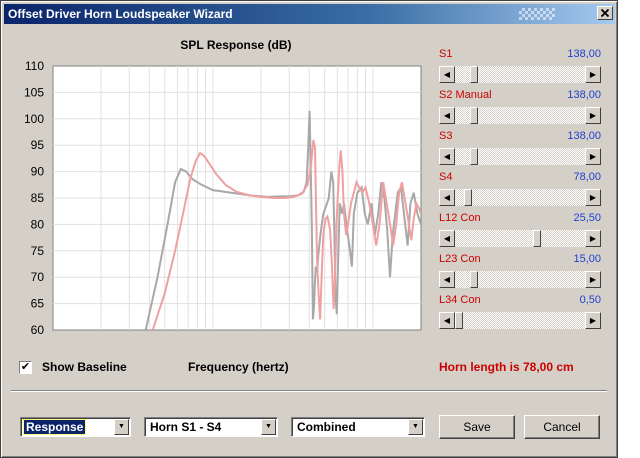 Image resolution: width=640 pixels, height=458 pixels. What do you see at coordinates (38, 330) in the screenshot?
I see `y-tick-label: 60` at bounding box center [38, 330].